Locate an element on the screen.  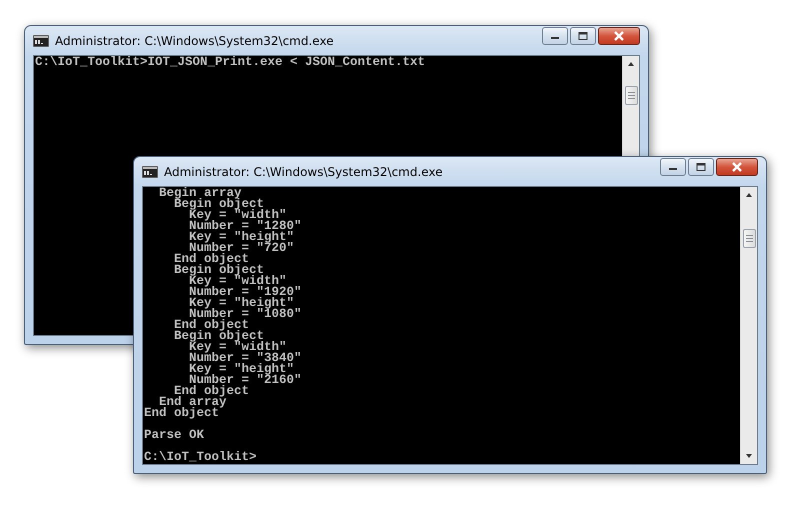
console-line: Number = "2160" is located at coordinates (245, 380).